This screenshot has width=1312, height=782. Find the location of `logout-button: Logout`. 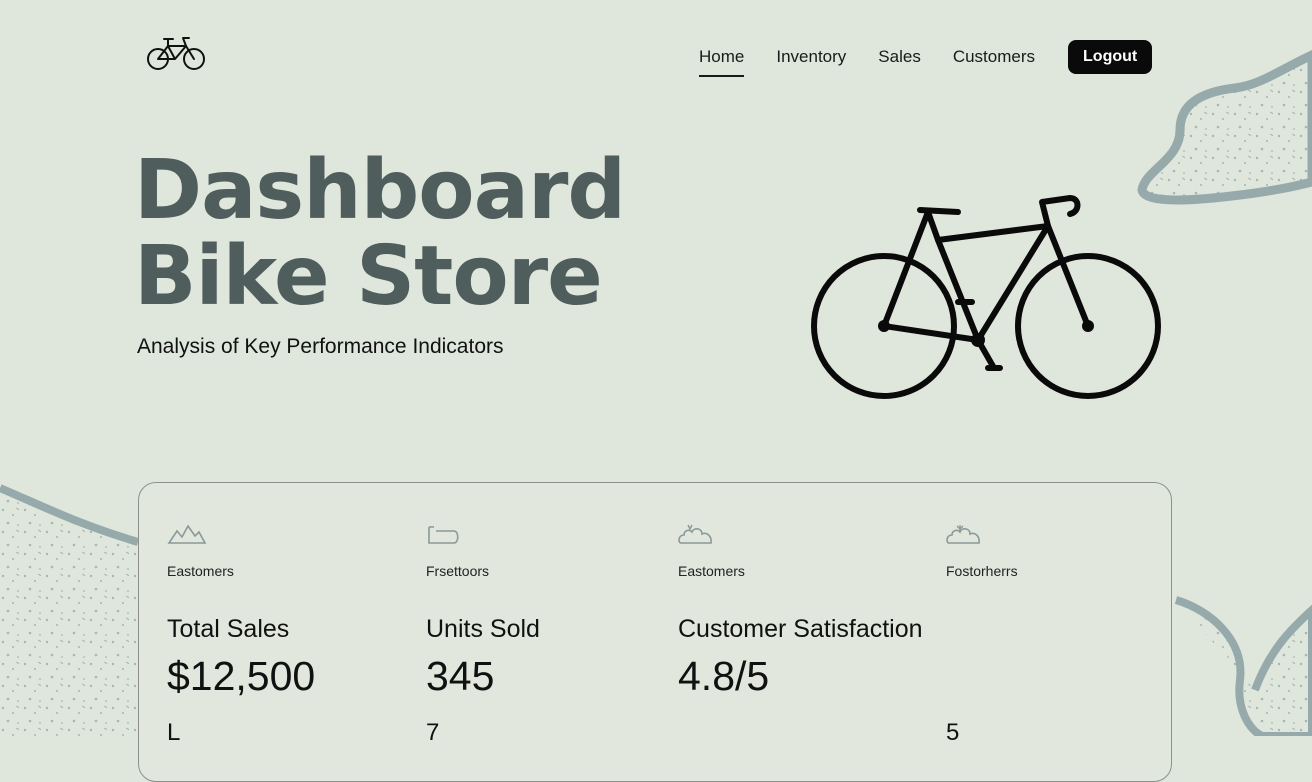

logout-button: Logout is located at coordinates (1110, 57).